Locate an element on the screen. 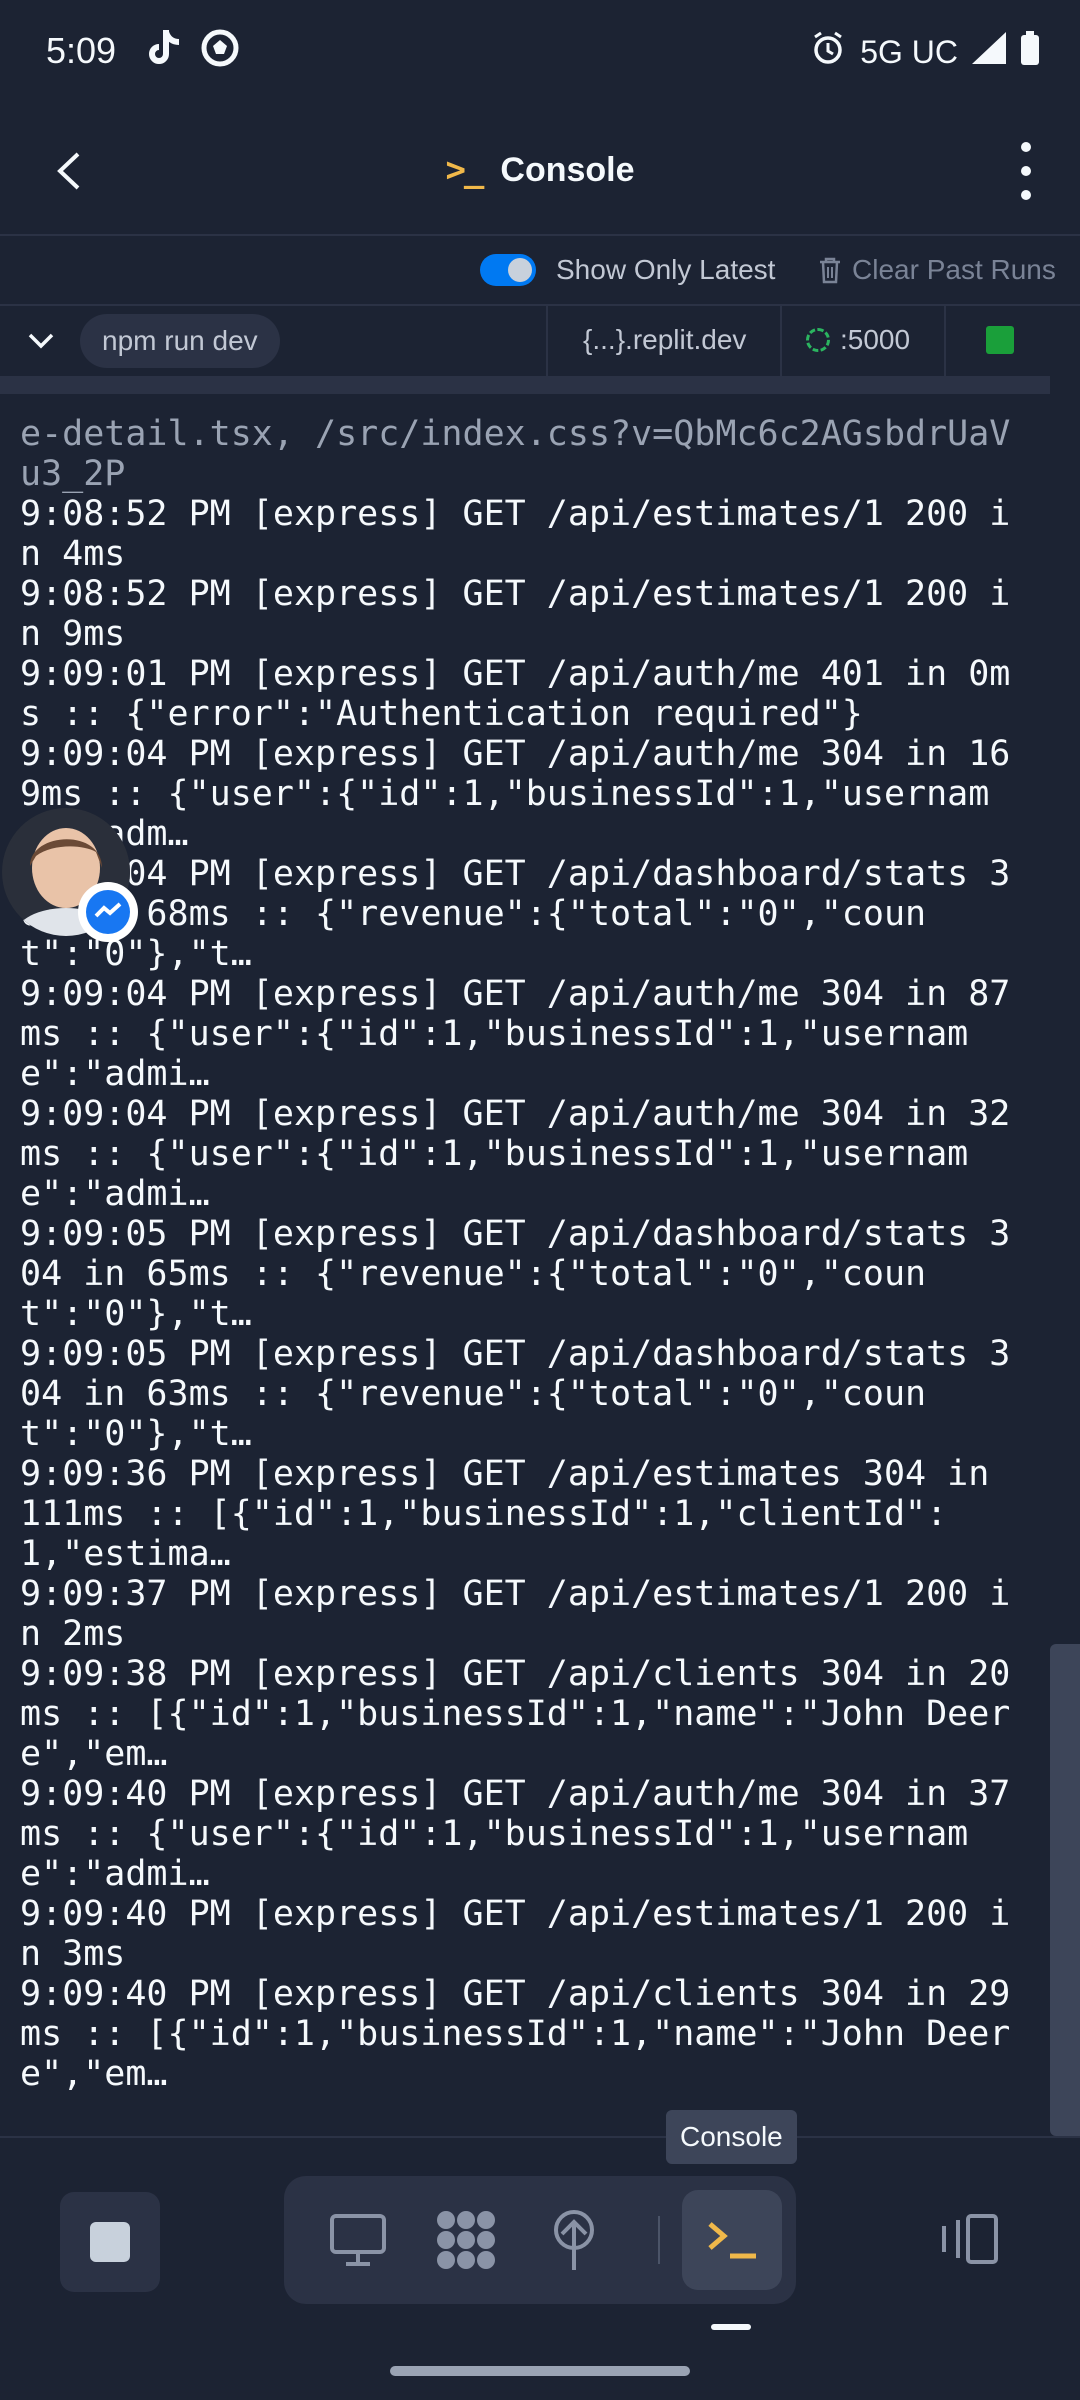  status-time: 5:09 is located at coordinates (81, 50).